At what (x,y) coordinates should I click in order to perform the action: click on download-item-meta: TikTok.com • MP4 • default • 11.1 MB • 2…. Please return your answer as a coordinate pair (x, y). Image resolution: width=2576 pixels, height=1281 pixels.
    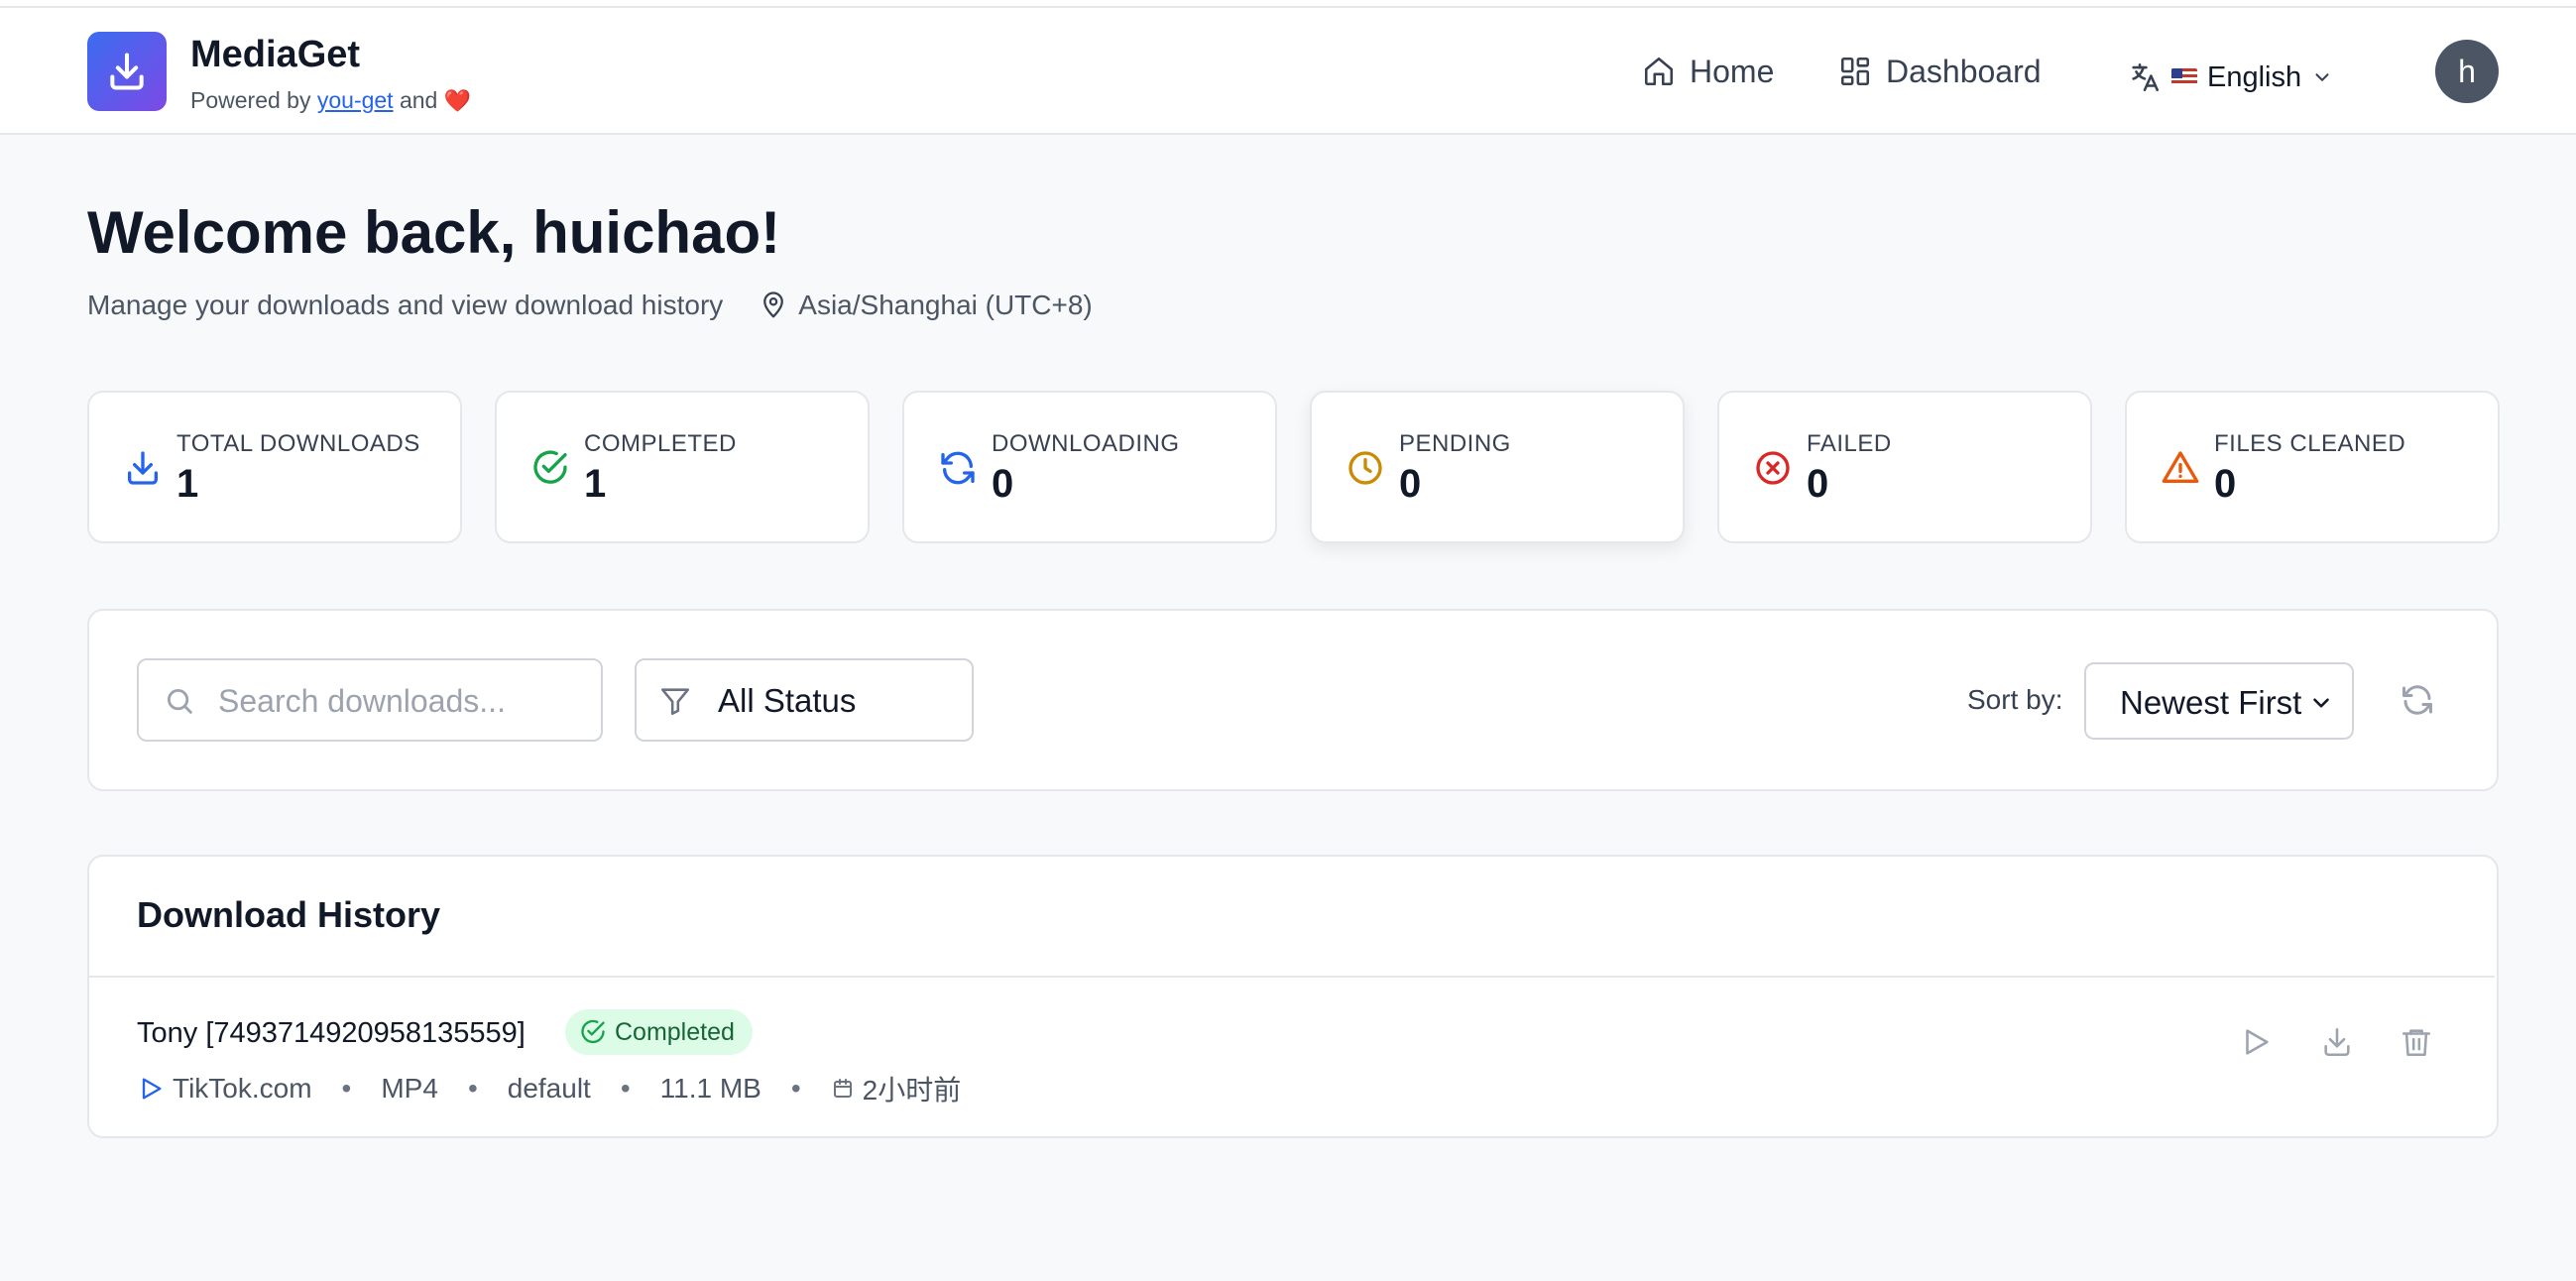
    Looking at the image, I should click on (549, 1088).